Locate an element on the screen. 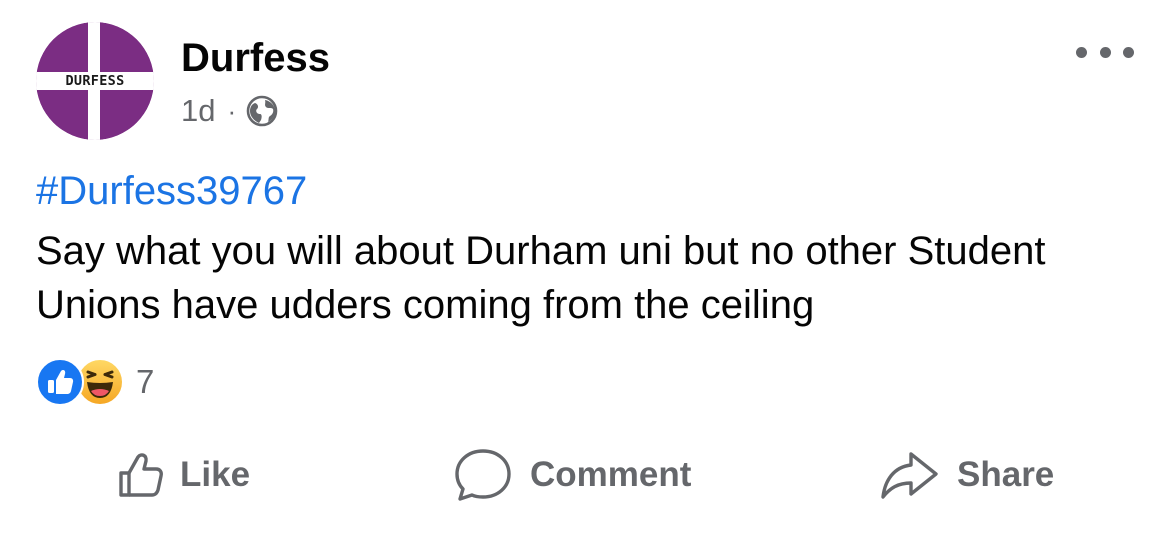 This screenshot has height=533, width=1170. like-reaction-icon is located at coordinates (60, 382).